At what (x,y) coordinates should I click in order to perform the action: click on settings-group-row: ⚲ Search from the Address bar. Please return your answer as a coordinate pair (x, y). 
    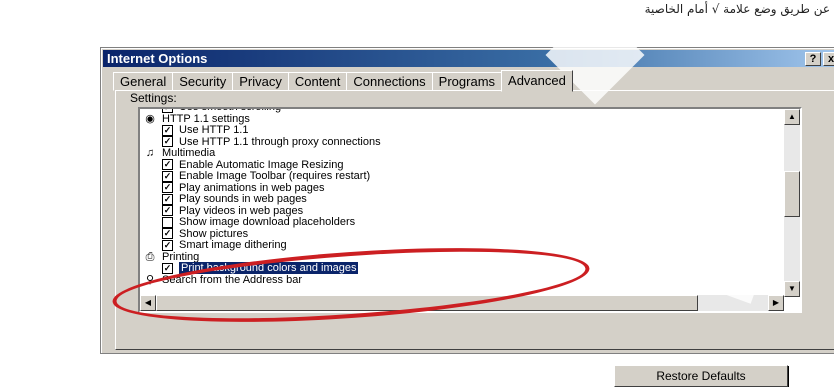
    Looking at the image, I should click on (222, 280).